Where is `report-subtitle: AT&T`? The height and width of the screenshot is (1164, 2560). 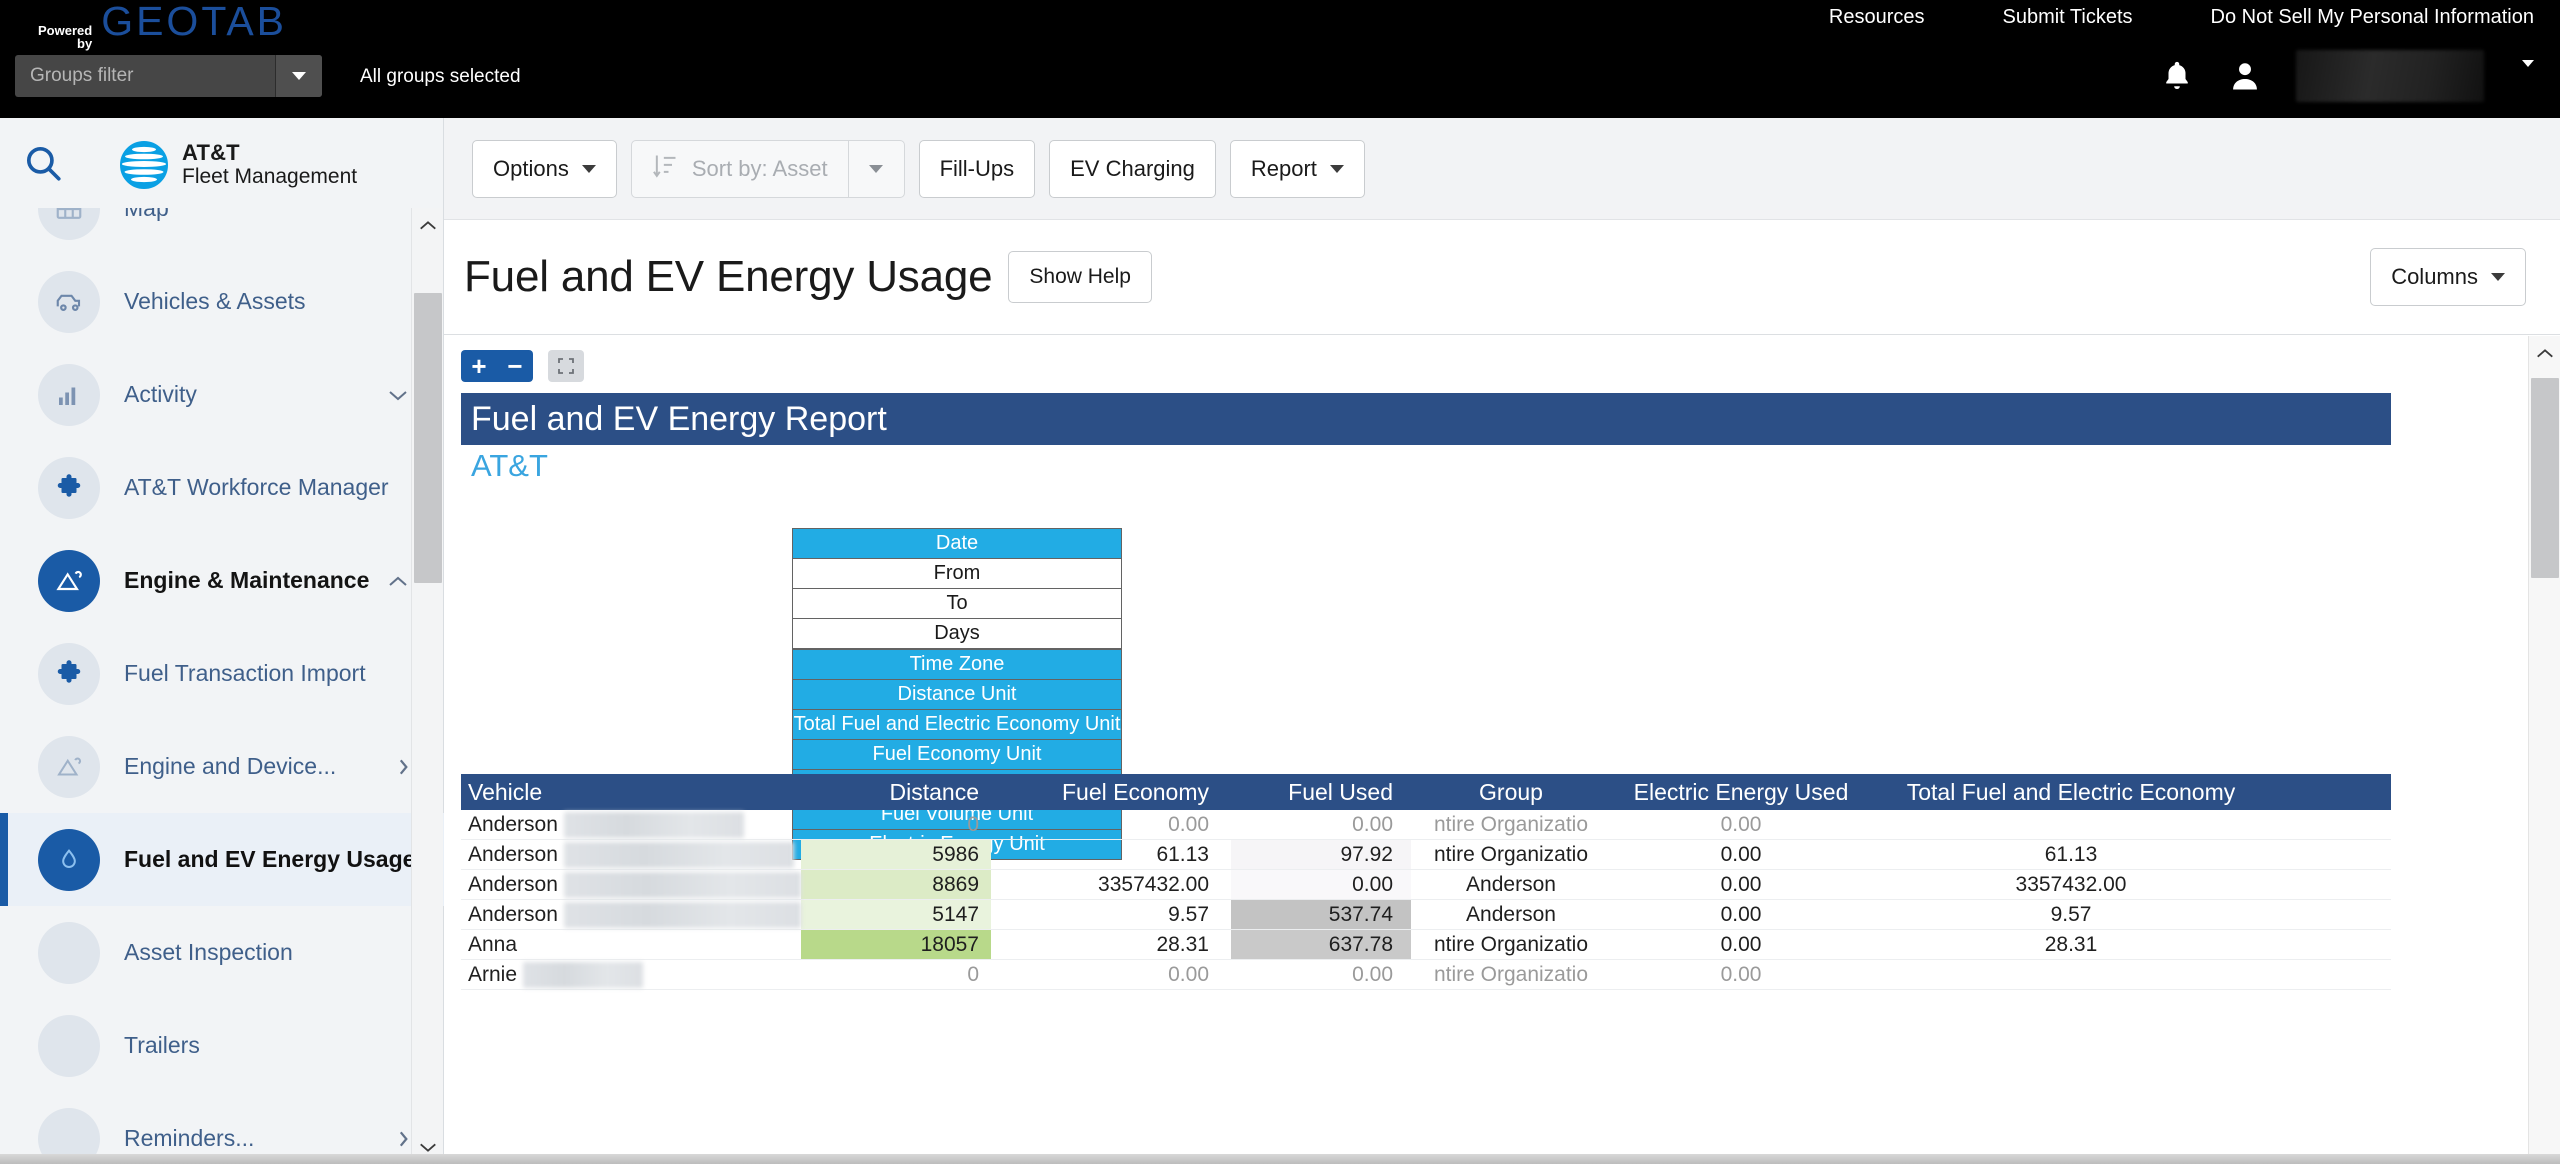
report-subtitle: AT&T is located at coordinates (509, 465).